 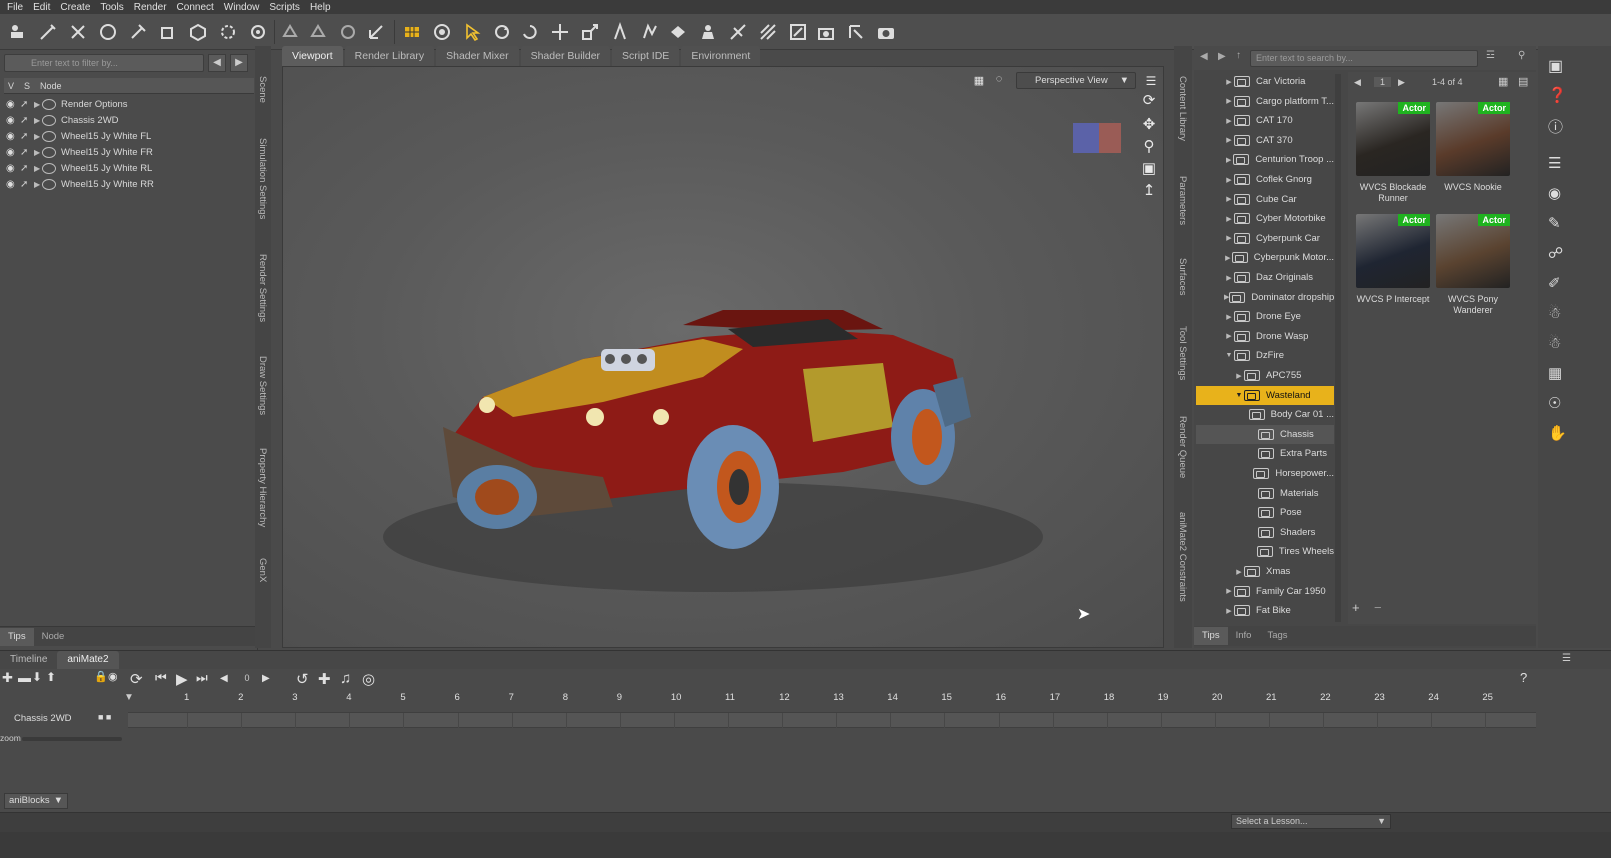 What do you see at coordinates (150, 7) in the screenshot?
I see `menu-render: Render` at bounding box center [150, 7].